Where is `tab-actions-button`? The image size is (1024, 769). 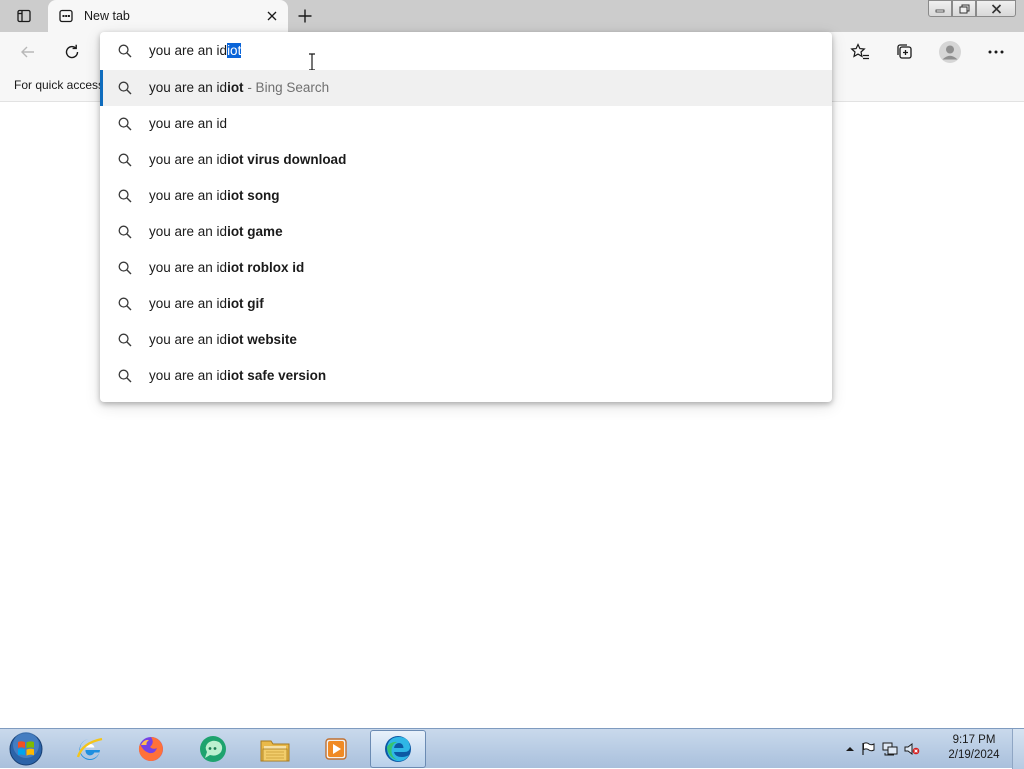 tab-actions-button is located at coordinates (24, 16).